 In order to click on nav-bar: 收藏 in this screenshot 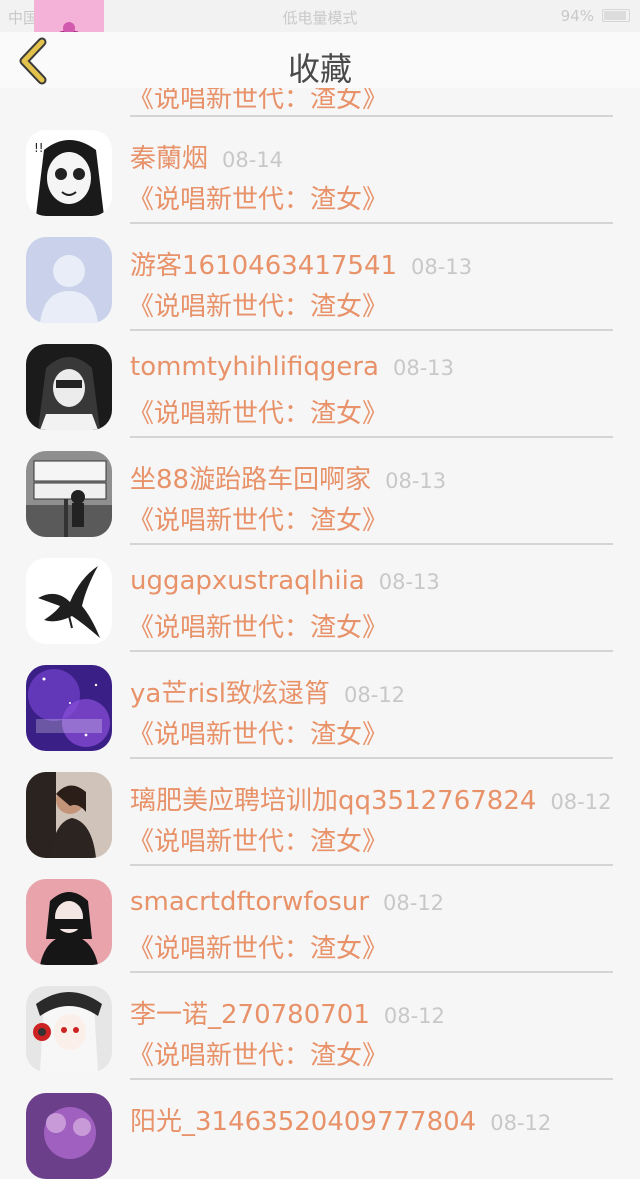, I will do `click(320, 60)`.